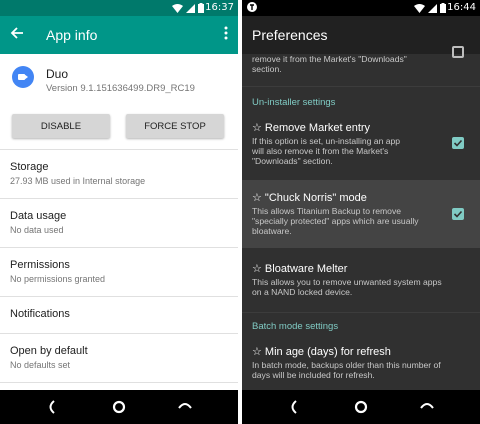  What do you see at coordinates (119, 223) in the screenshot?
I see `list-item-data-usage: Data usage No data used` at bounding box center [119, 223].